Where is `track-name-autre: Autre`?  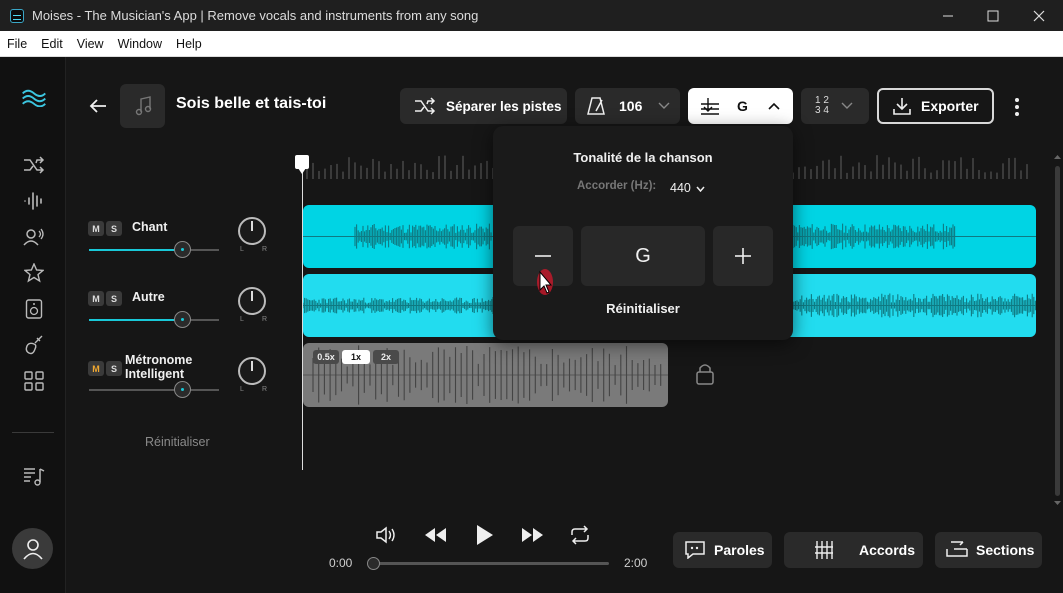
track-name-autre: Autre is located at coordinates (148, 297).